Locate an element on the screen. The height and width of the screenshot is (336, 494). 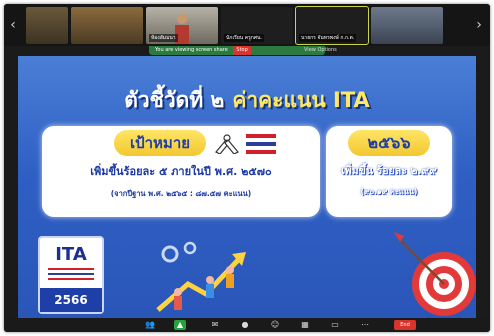
goal-subtext: (จากปีฐาน พ.ศ. ๒๕๖๕ : ๘๗.๕๗ คะแนน) is located at coordinates (181, 193).